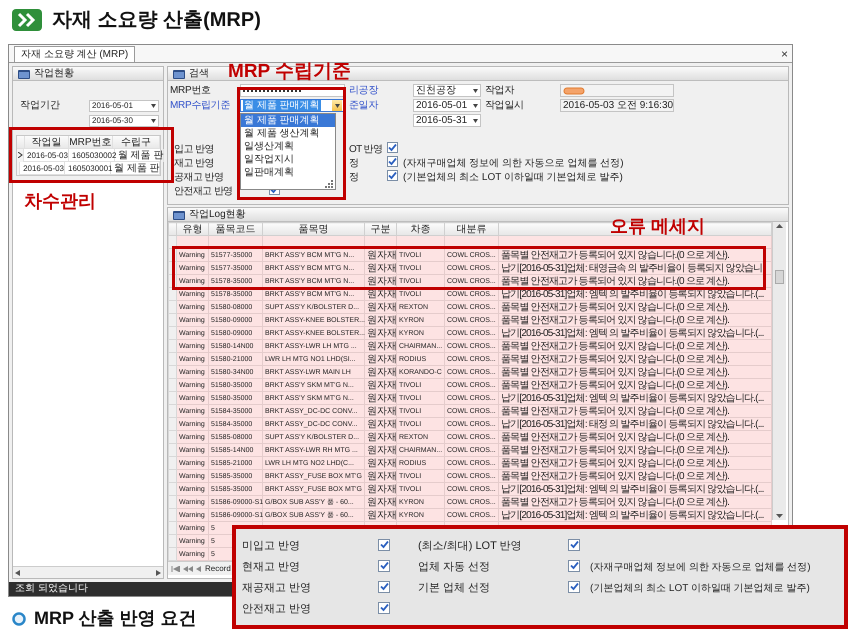  I want to click on dropdown-field: 진천공장, so click(447, 90).